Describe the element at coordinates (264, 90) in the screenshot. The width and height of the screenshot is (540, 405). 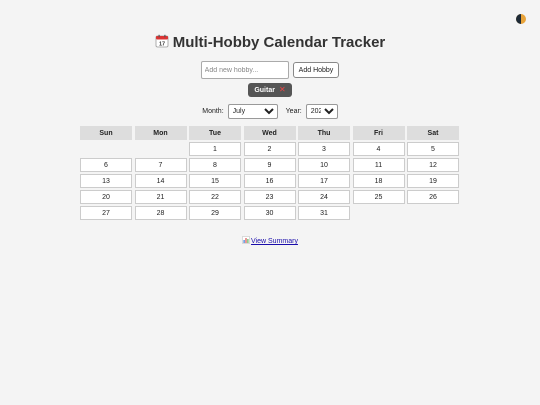
I see `hobby-chip-label: Guitar` at that location.